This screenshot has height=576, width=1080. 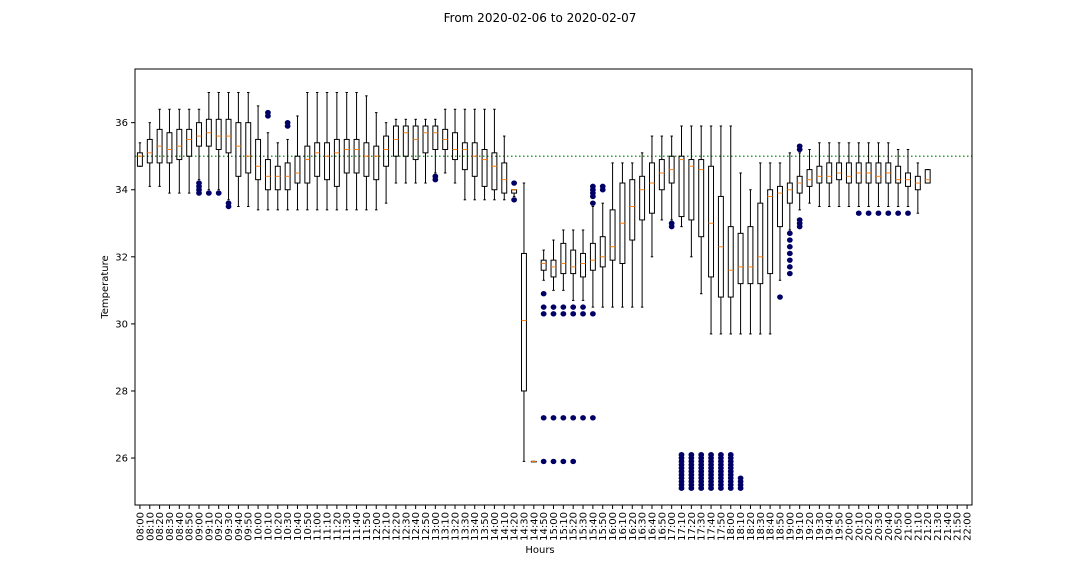 I want to click on box-08:00, so click(x=139, y=154).